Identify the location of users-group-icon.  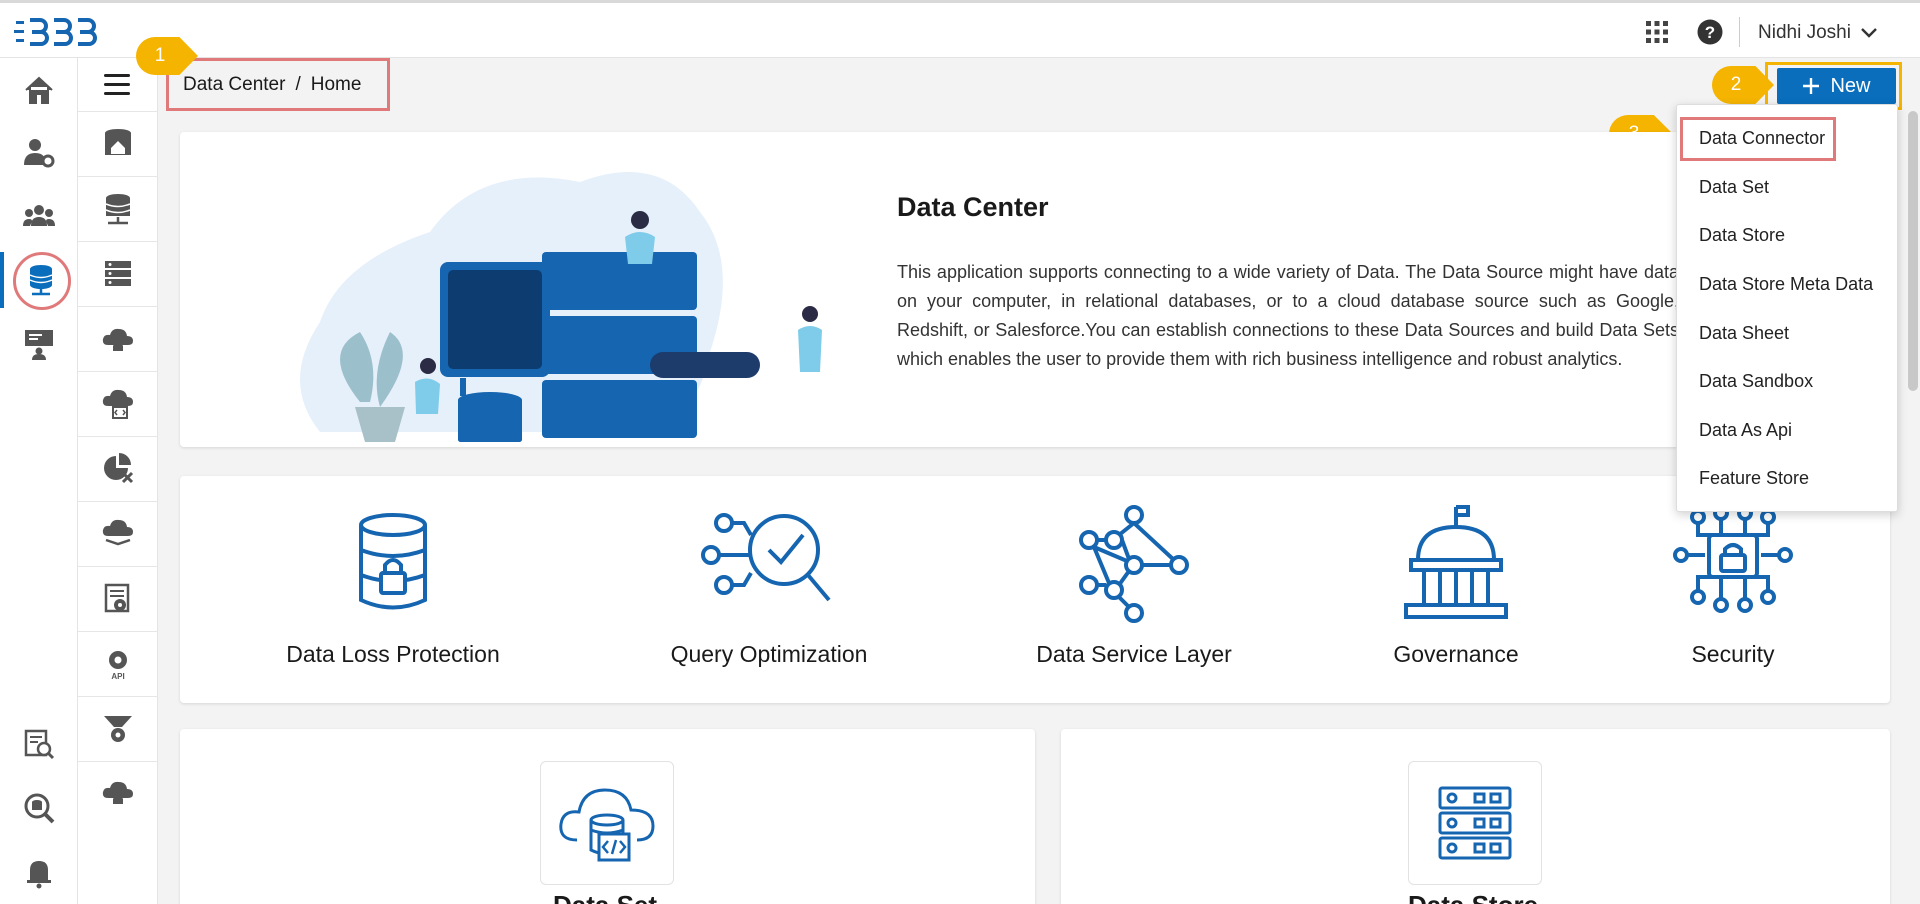
(39, 215).